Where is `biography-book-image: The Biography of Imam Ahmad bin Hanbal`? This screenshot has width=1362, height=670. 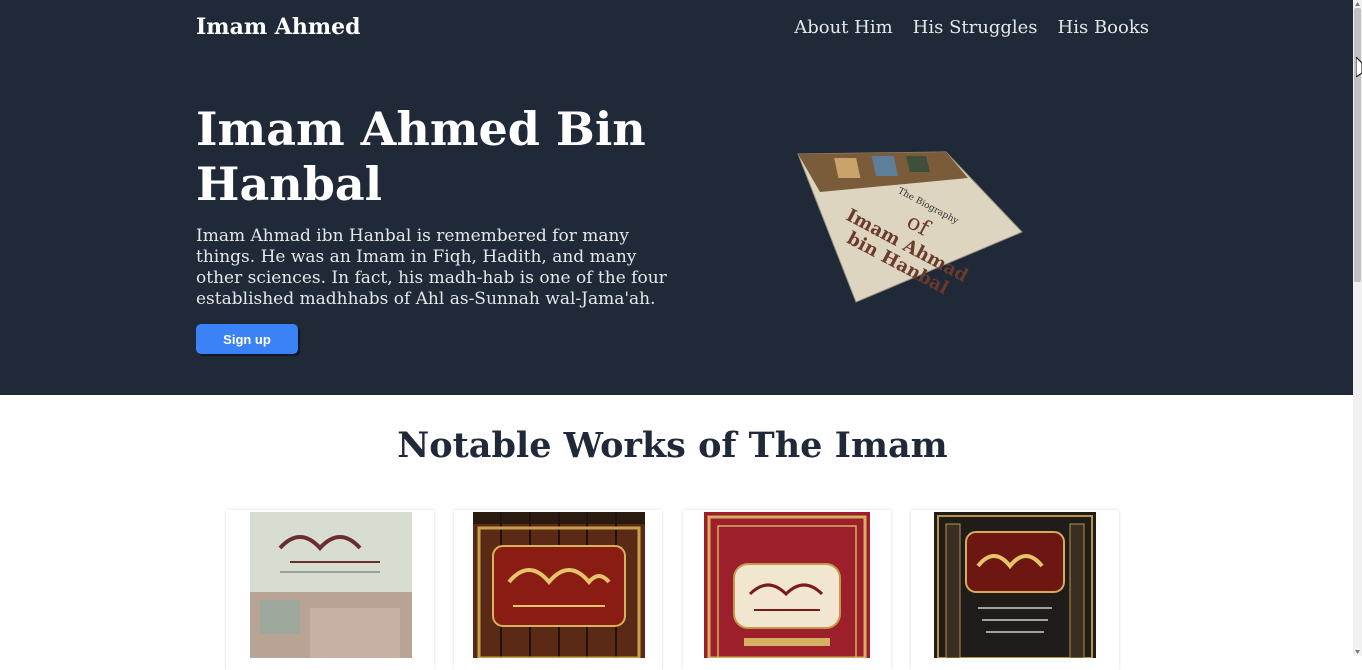 biography-book-image: The Biography of Imam Ahmad bin Hanbal is located at coordinates (910, 227).